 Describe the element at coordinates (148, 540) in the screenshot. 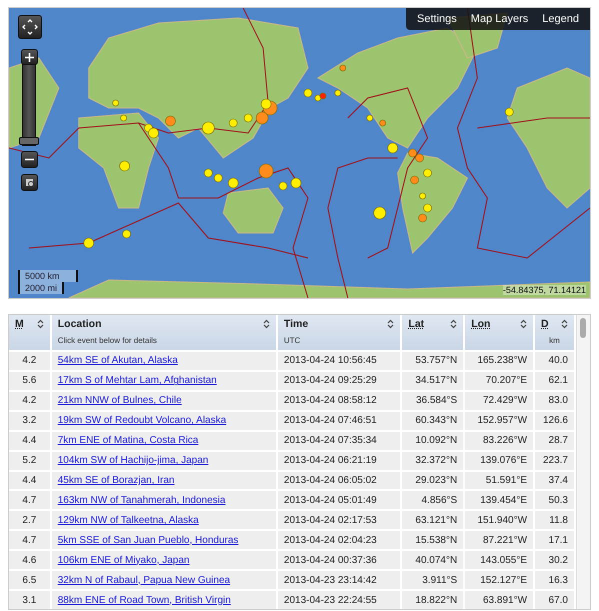

I see `event-link: 5km SSE of San Juan Pueblo, Honduras` at that location.